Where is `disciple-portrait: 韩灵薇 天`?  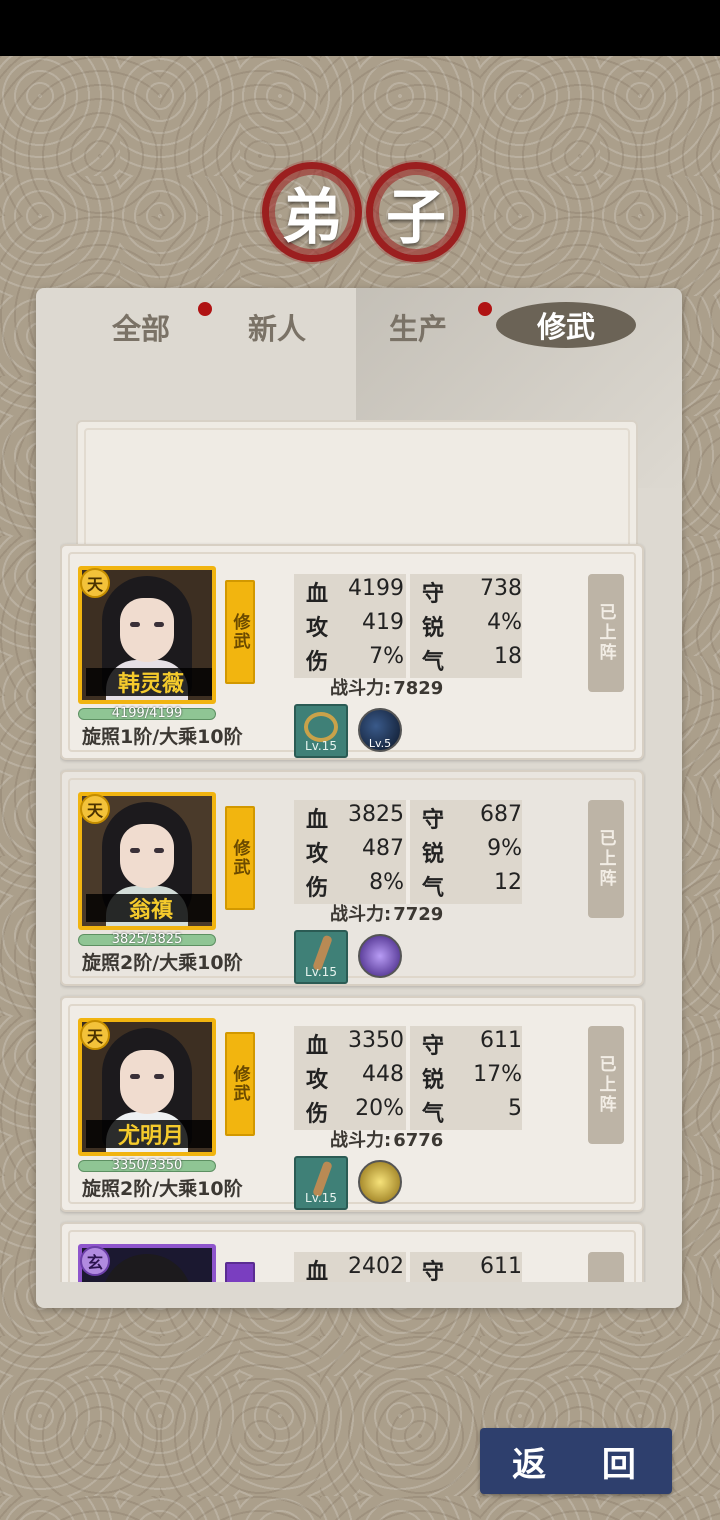 disciple-portrait: 韩灵薇 天 is located at coordinates (147, 635).